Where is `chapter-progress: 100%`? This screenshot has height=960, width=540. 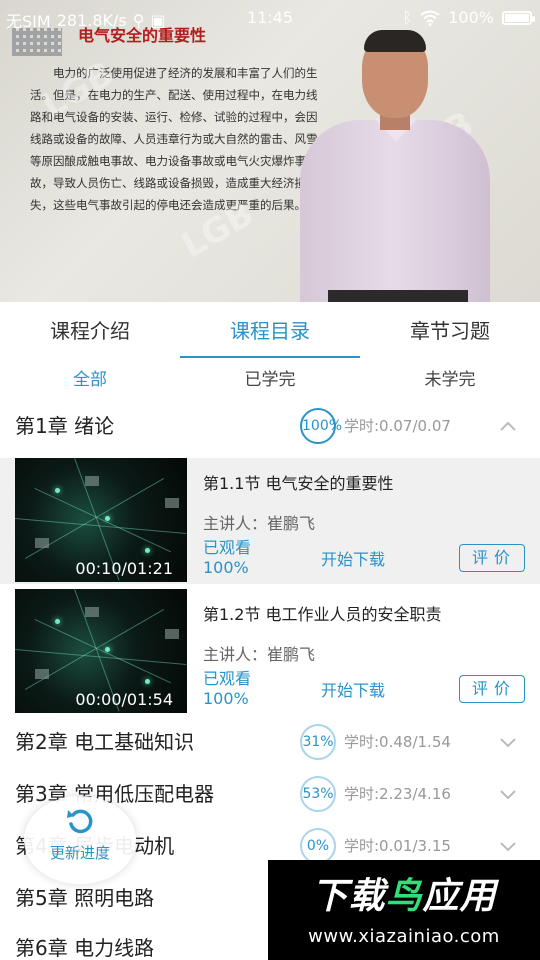
chapter-progress: 100% is located at coordinates (321, 426).